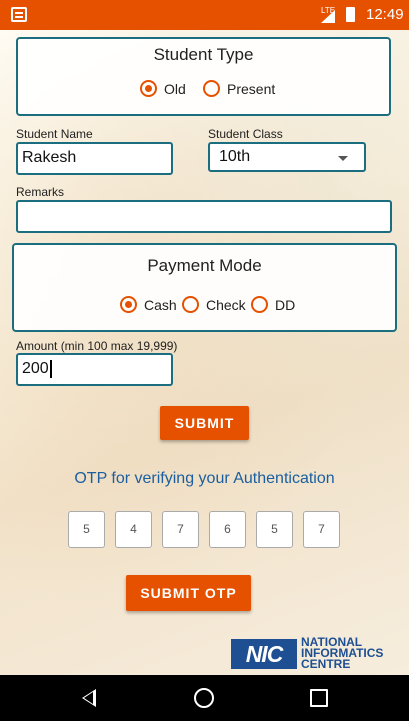  What do you see at coordinates (163, 88) in the screenshot?
I see `student-type-old-radio: Old` at bounding box center [163, 88].